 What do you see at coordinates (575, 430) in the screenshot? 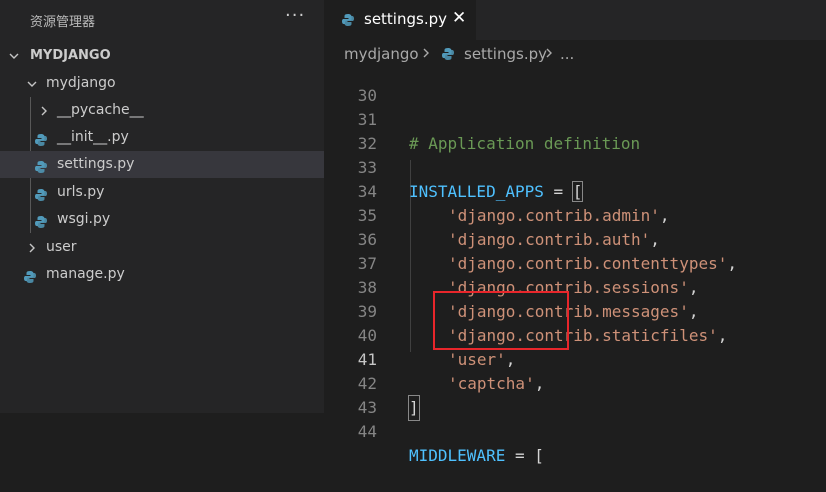
I see `code-line: 44 MIDDLEWARE = [` at bounding box center [575, 430].